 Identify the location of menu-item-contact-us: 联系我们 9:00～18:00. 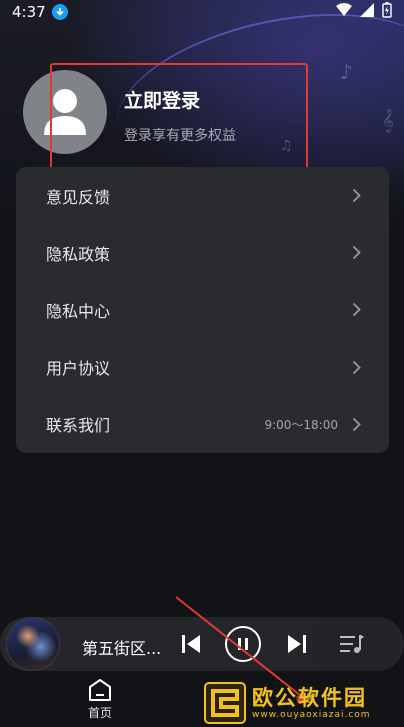
(202, 424).